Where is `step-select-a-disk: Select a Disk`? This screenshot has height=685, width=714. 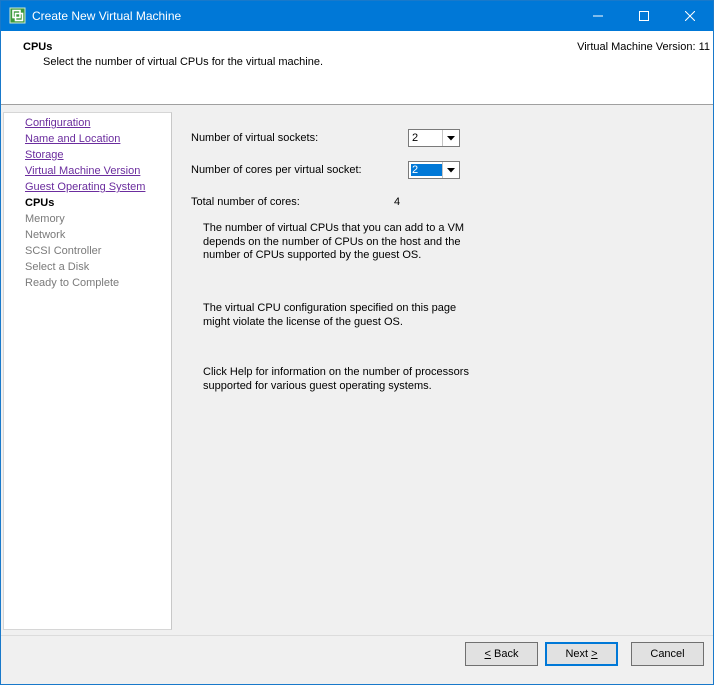
step-select-a-disk: Select a Disk is located at coordinates (57, 267).